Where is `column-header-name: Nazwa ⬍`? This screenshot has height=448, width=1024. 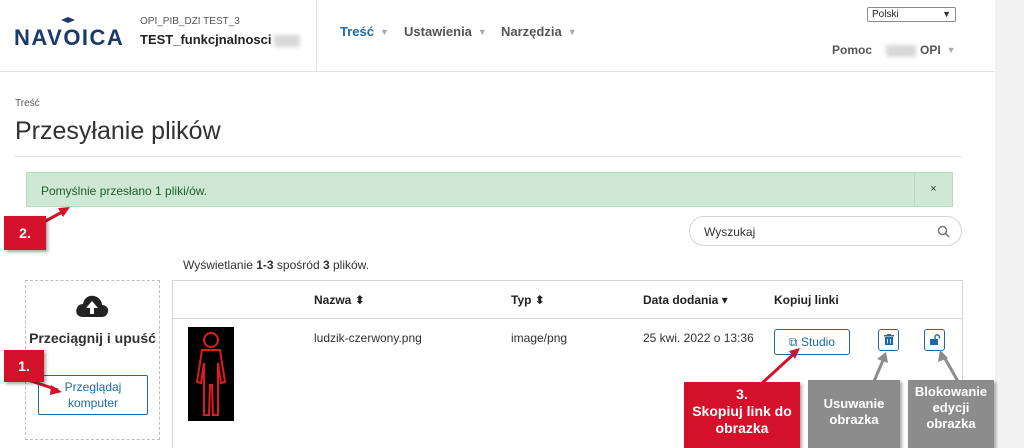
column-header-name: Nazwa ⬍ is located at coordinates (339, 300).